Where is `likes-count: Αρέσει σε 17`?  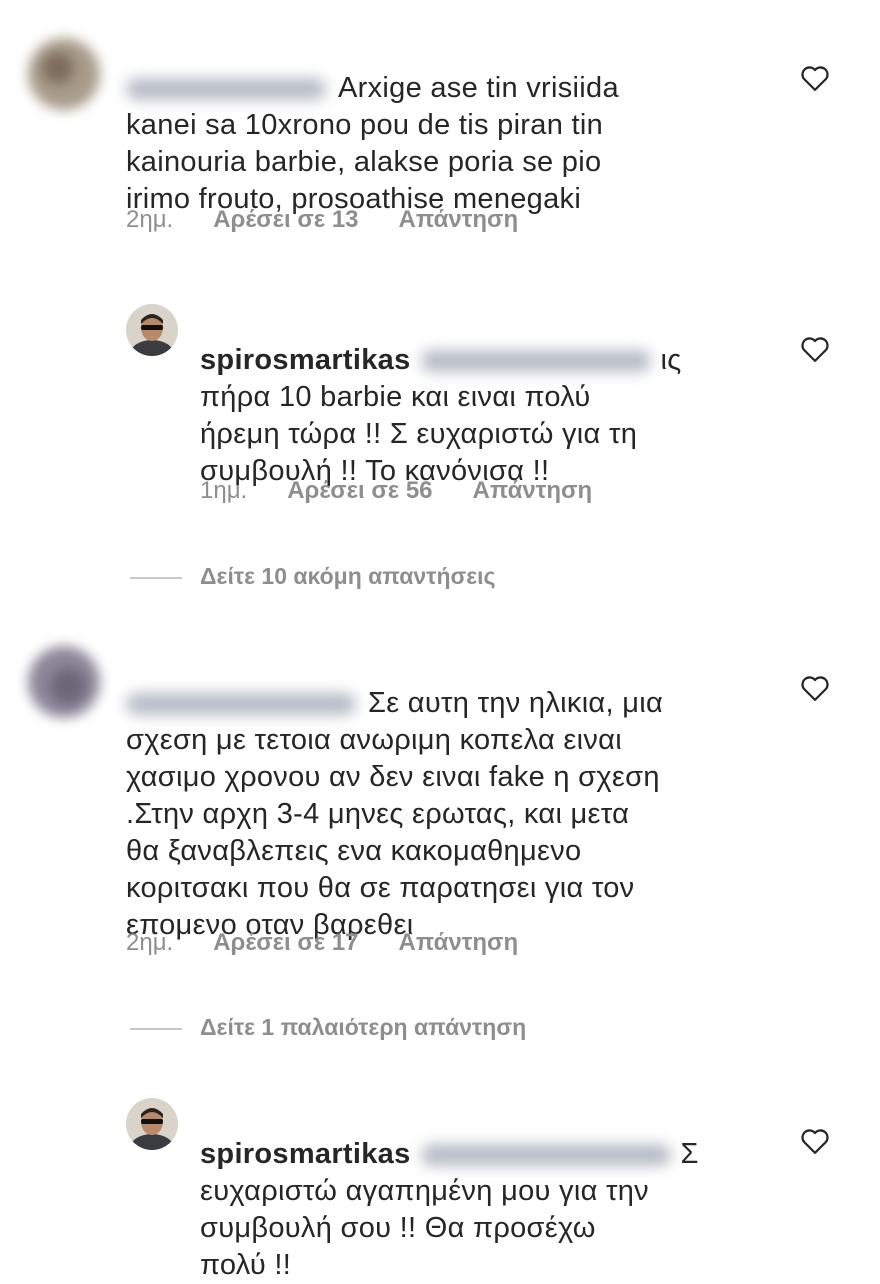 likes-count: Αρέσει σε 17 is located at coordinates (285, 943).